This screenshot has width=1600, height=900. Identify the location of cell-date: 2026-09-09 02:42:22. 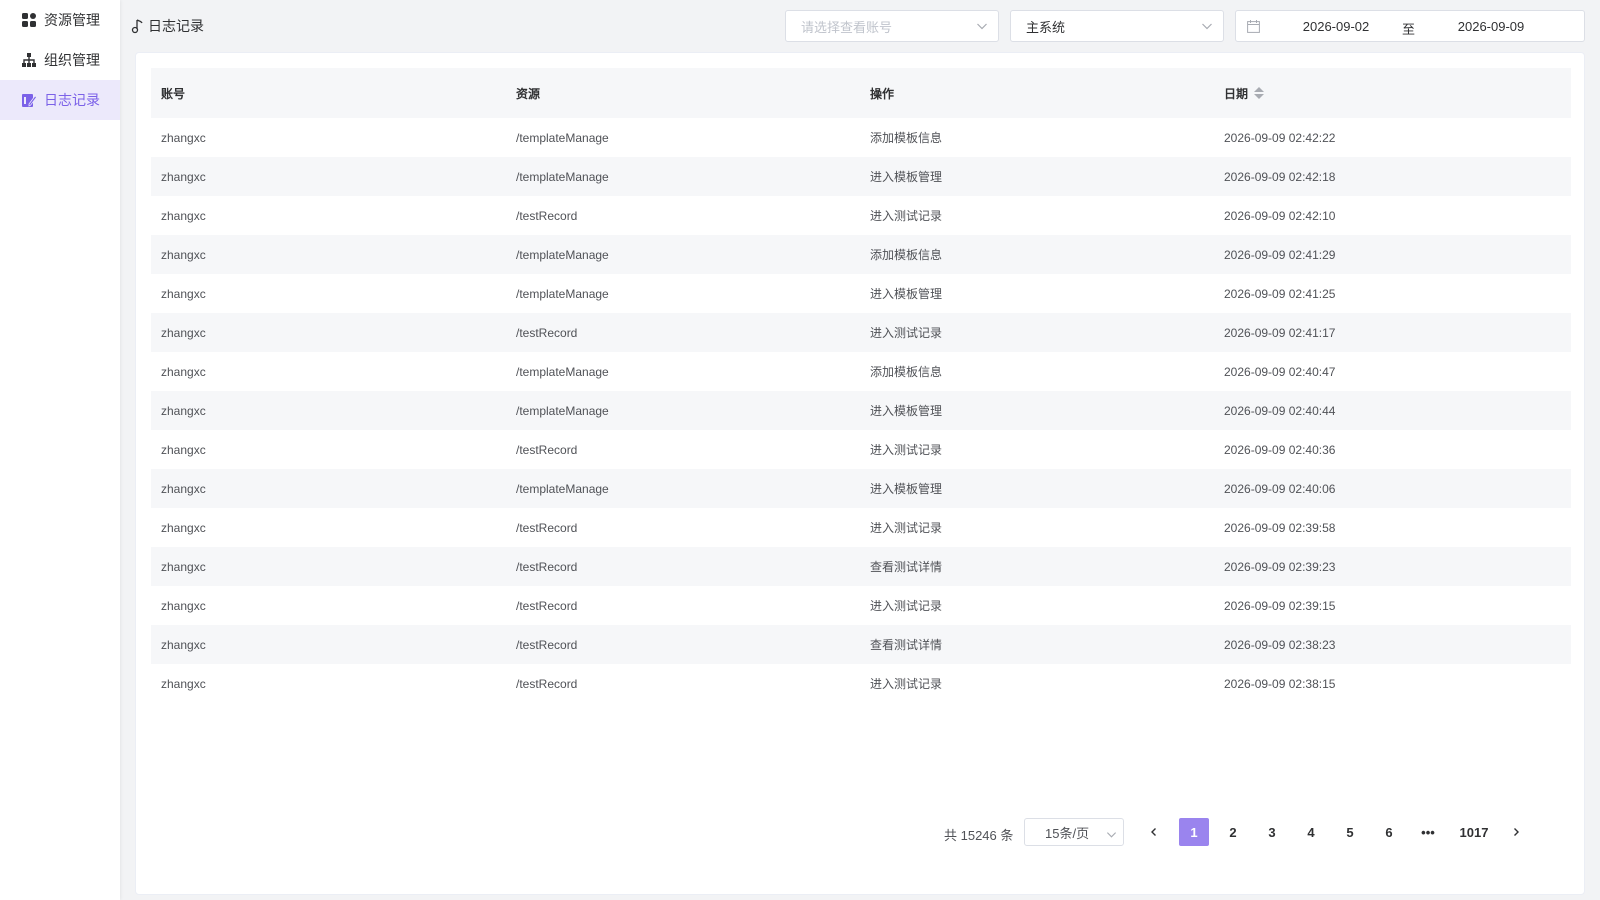
(1280, 137).